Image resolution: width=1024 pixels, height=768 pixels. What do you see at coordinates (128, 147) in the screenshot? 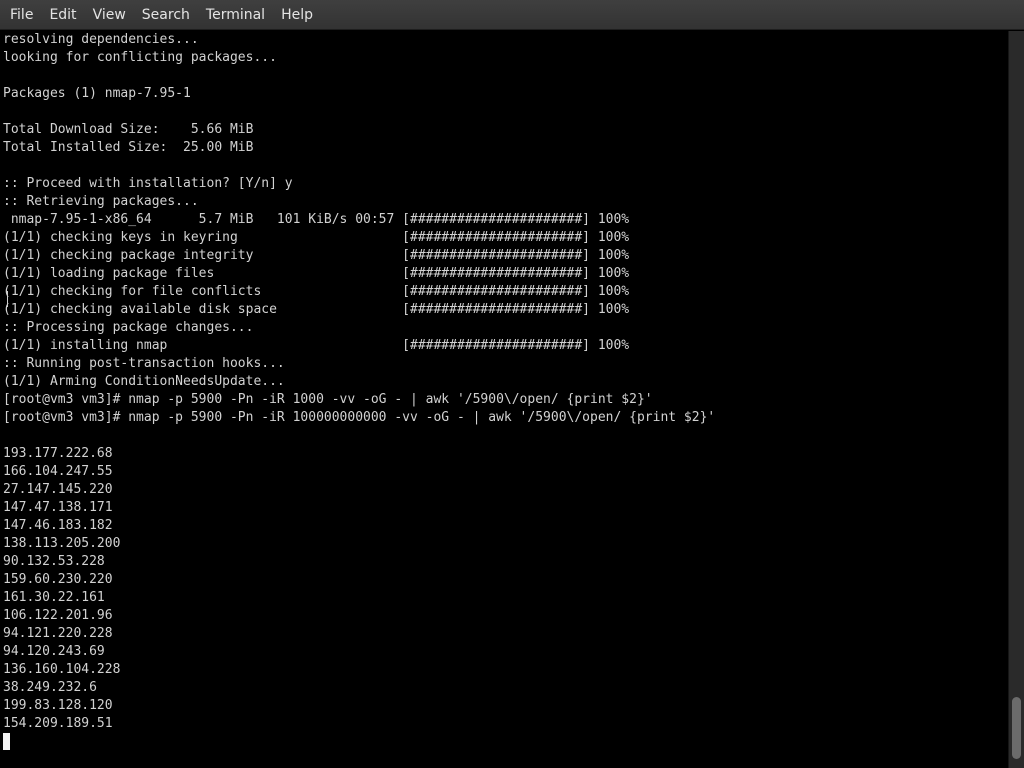
I see `terminal-line: Total Installed Size: 25.00 MiB` at bounding box center [128, 147].